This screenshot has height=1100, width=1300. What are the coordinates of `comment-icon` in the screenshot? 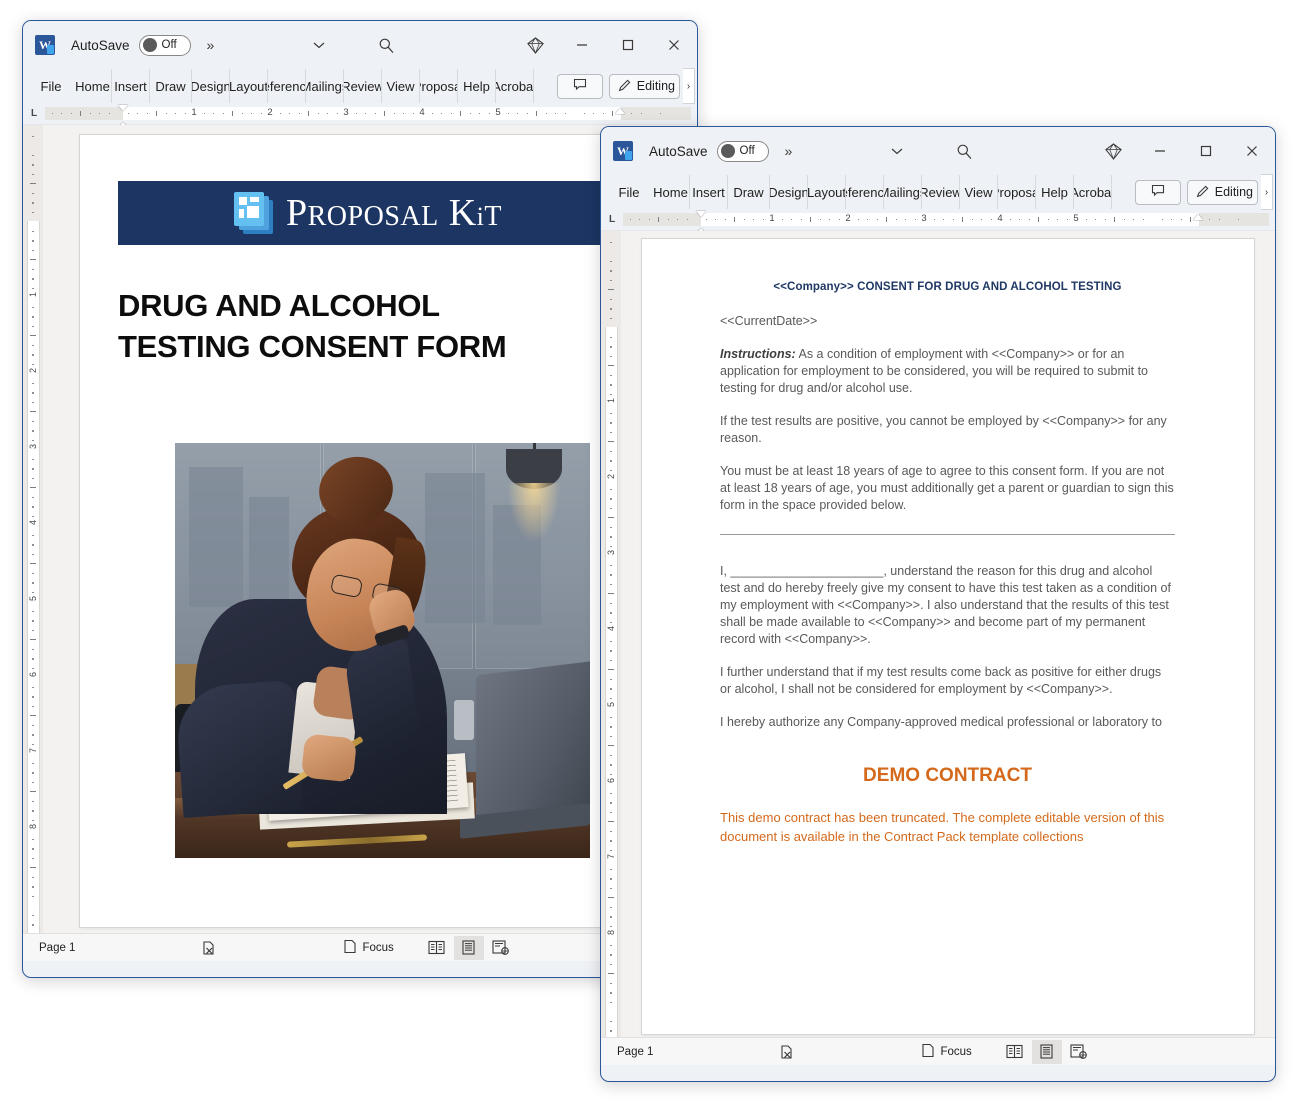 It's located at (1158, 192).